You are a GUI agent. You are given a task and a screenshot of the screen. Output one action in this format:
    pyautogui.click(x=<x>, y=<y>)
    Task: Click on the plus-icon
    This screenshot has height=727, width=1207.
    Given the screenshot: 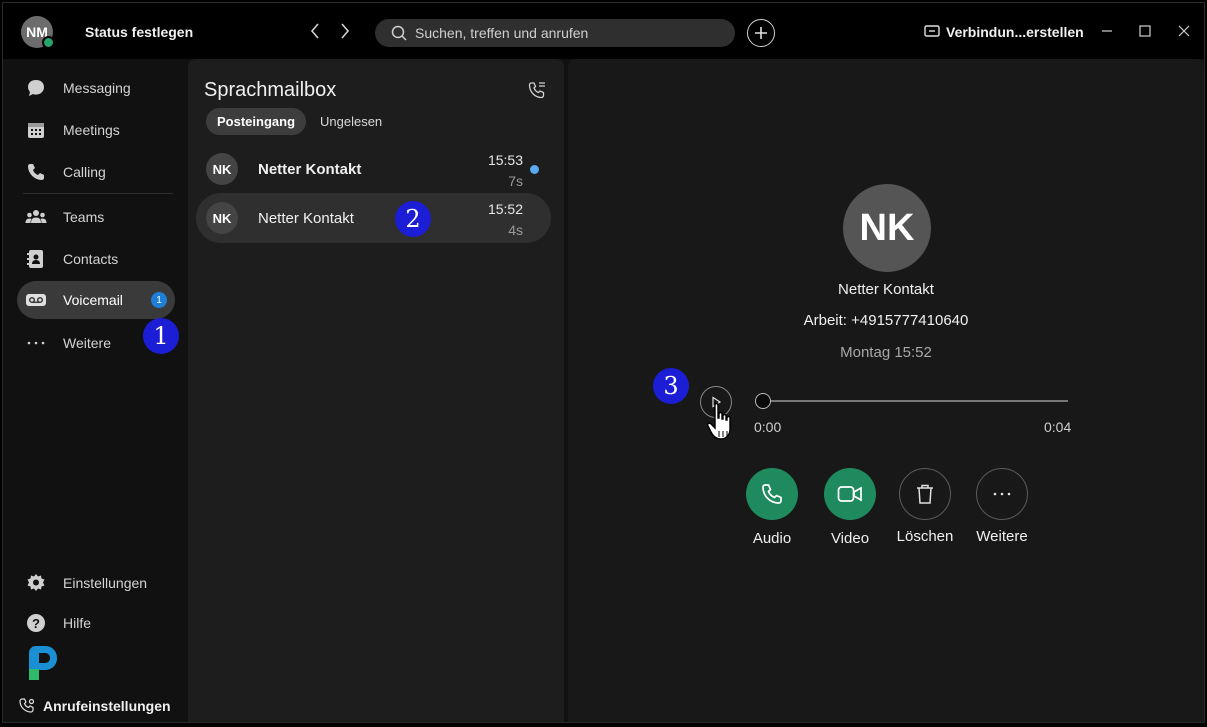 What is the action you would take?
    pyautogui.click(x=761, y=33)
    